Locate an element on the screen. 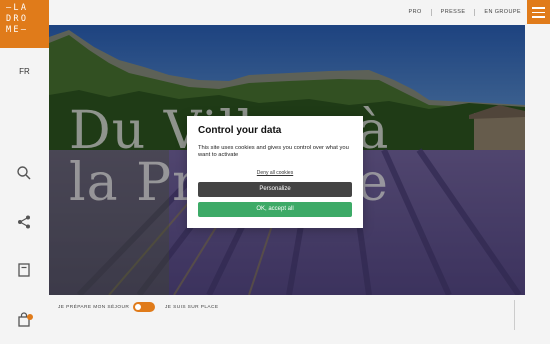  bookmark-icon is located at coordinates (24, 270).